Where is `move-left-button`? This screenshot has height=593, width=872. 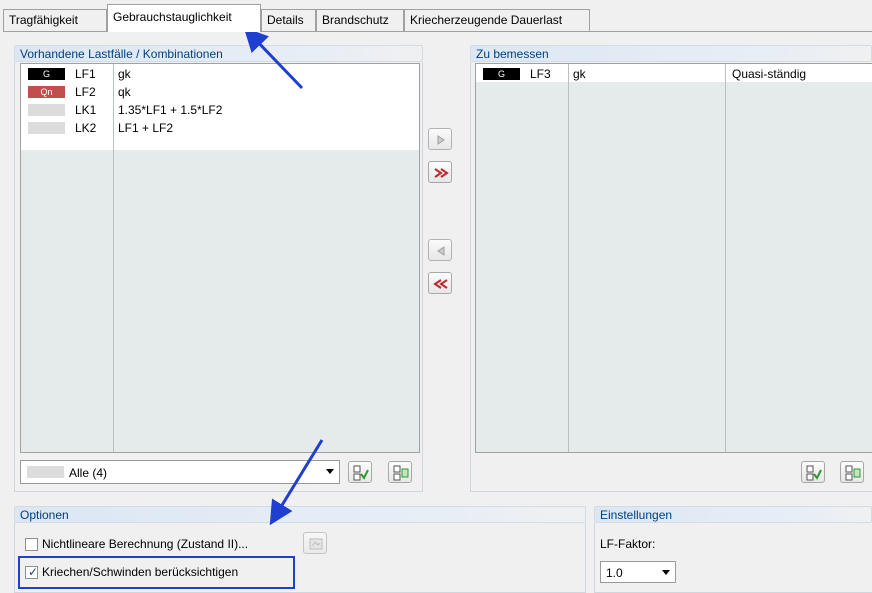 move-left-button is located at coordinates (440, 250).